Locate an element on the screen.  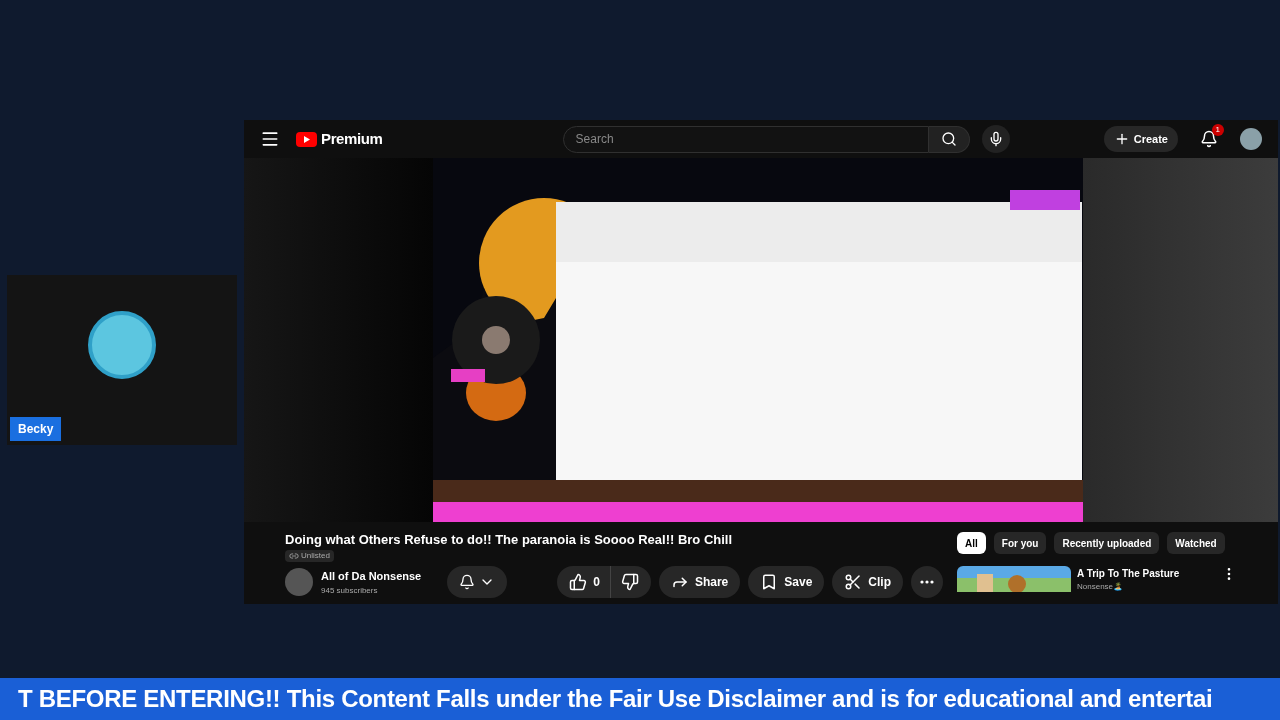
channel-avatar is located at coordinates (299, 582).